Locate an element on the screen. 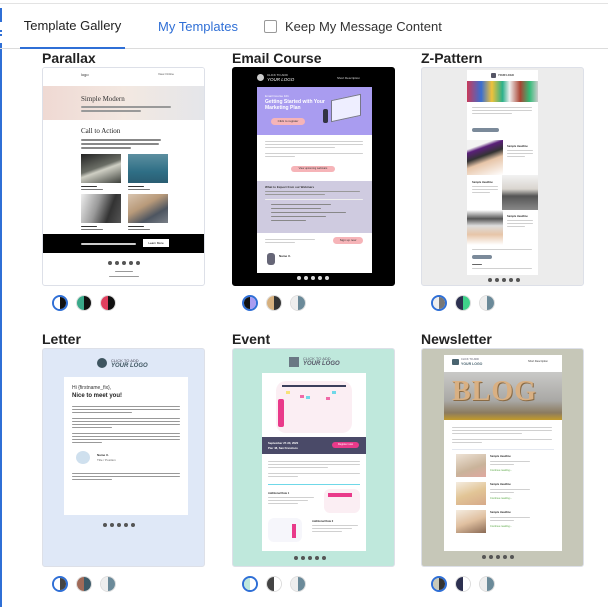 The height and width of the screenshot is (607, 608). preview-header: logo View Online is located at coordinates (123, 75).